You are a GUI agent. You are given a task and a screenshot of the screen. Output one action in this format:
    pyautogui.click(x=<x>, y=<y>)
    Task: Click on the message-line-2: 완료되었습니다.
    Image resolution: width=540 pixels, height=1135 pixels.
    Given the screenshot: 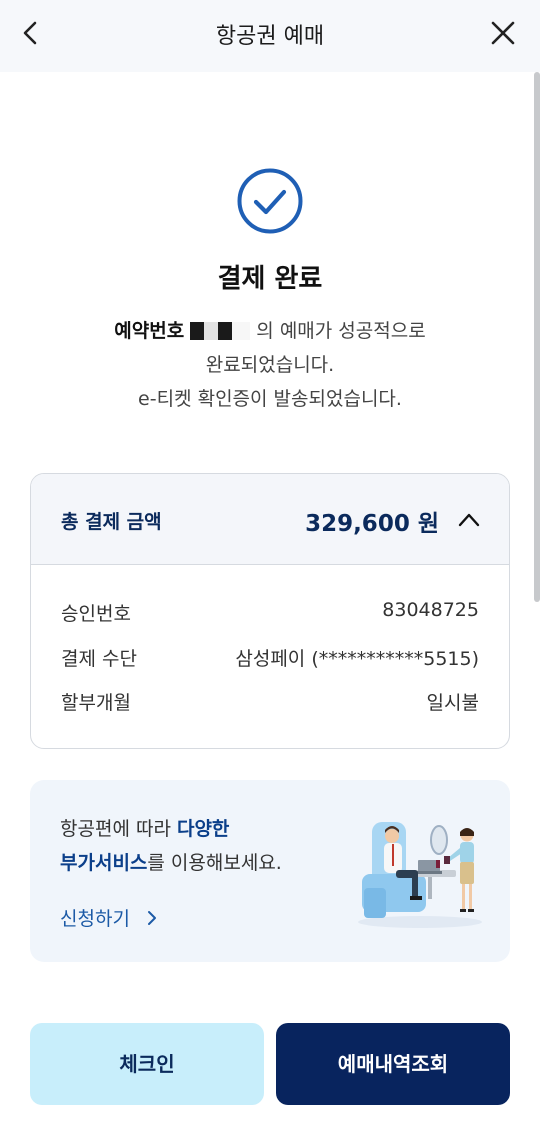 What is the action you would take?
    pyautogui.click(x=270, y=365)
    